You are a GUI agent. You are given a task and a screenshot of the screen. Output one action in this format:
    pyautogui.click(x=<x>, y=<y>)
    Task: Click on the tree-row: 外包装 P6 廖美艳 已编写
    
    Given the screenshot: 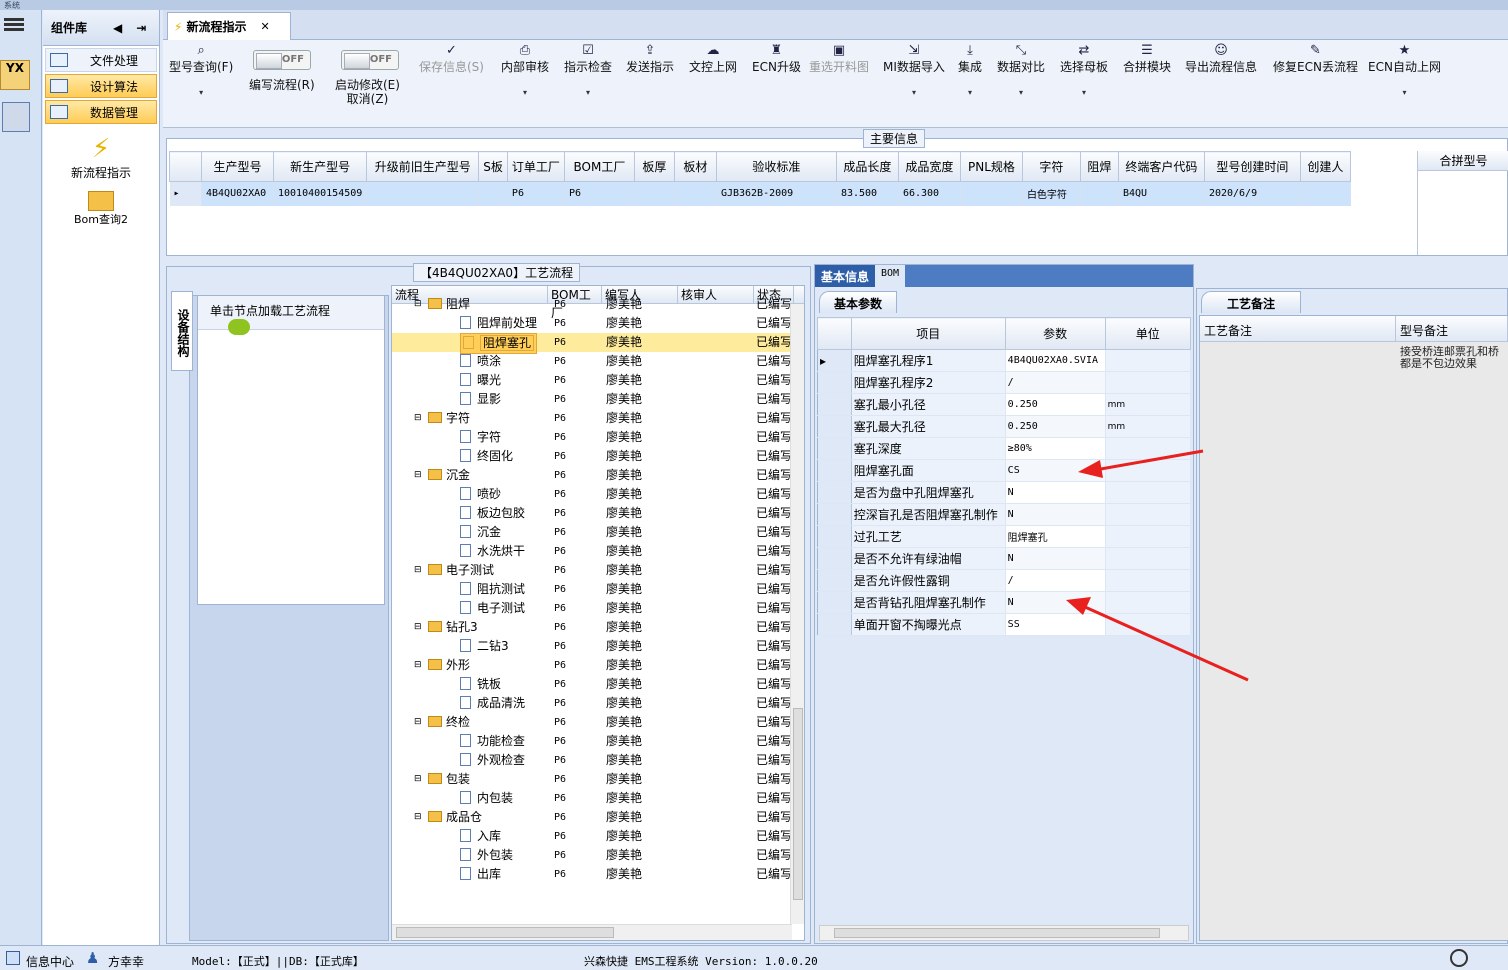 What is the action you would take?
    pyautogui.click(x=598, y=855)
    